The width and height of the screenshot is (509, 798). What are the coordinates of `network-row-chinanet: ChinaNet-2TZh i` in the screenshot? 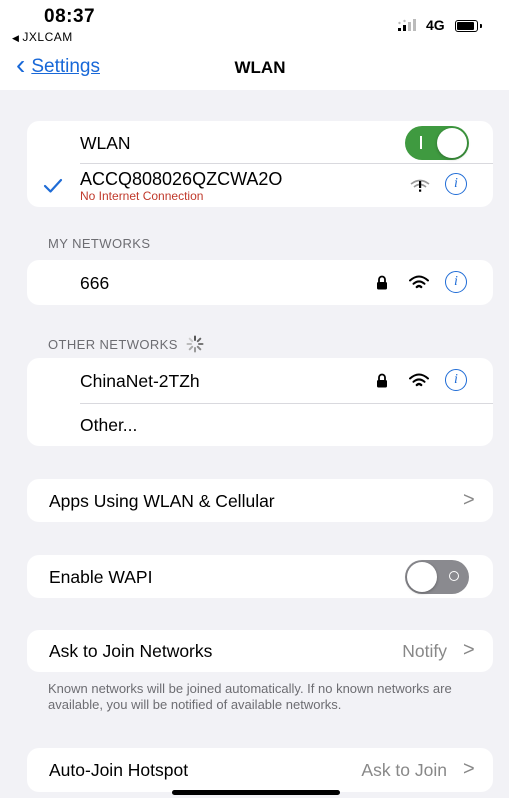 It's located at (260, 380).